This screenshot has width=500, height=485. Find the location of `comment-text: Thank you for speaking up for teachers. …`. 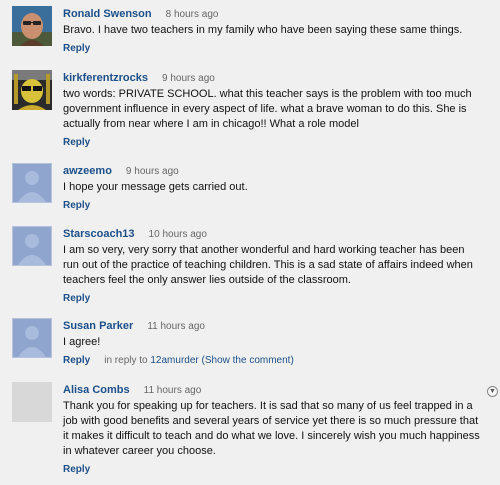

comment-text: Thank you for speaking up for teachers. … is located at coordinates (271, 428).